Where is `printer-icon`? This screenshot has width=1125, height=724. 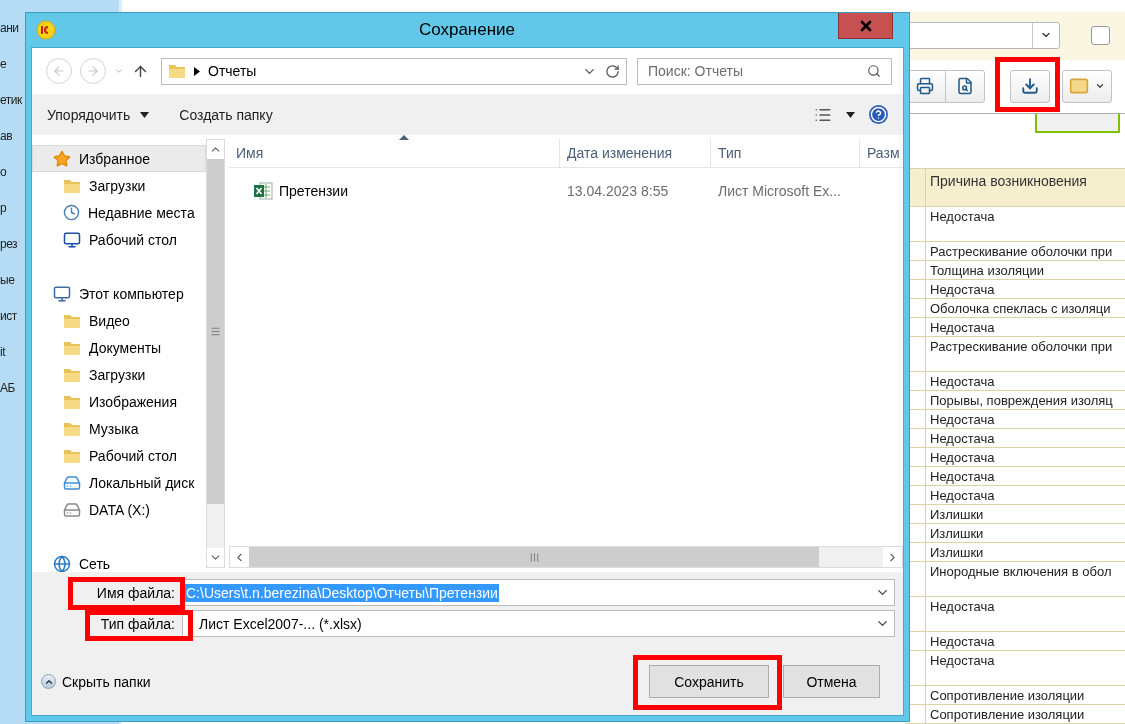
printer-icon is located at coordinates (925, 86).